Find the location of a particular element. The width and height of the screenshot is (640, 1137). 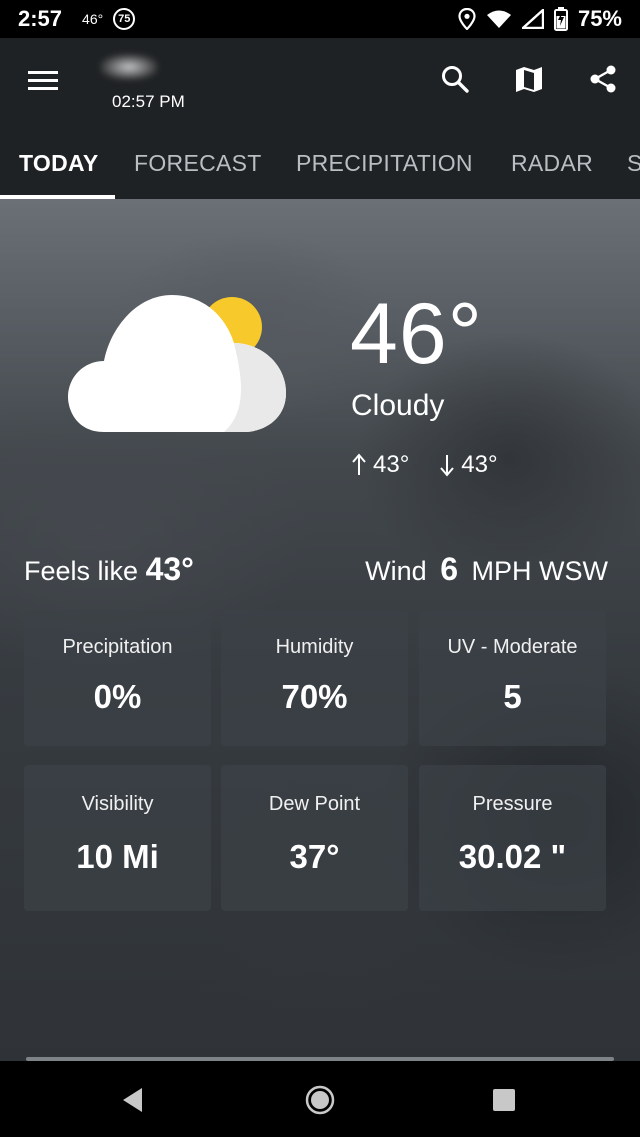

tile-label: Humidity is located at coordinates (314, 647).